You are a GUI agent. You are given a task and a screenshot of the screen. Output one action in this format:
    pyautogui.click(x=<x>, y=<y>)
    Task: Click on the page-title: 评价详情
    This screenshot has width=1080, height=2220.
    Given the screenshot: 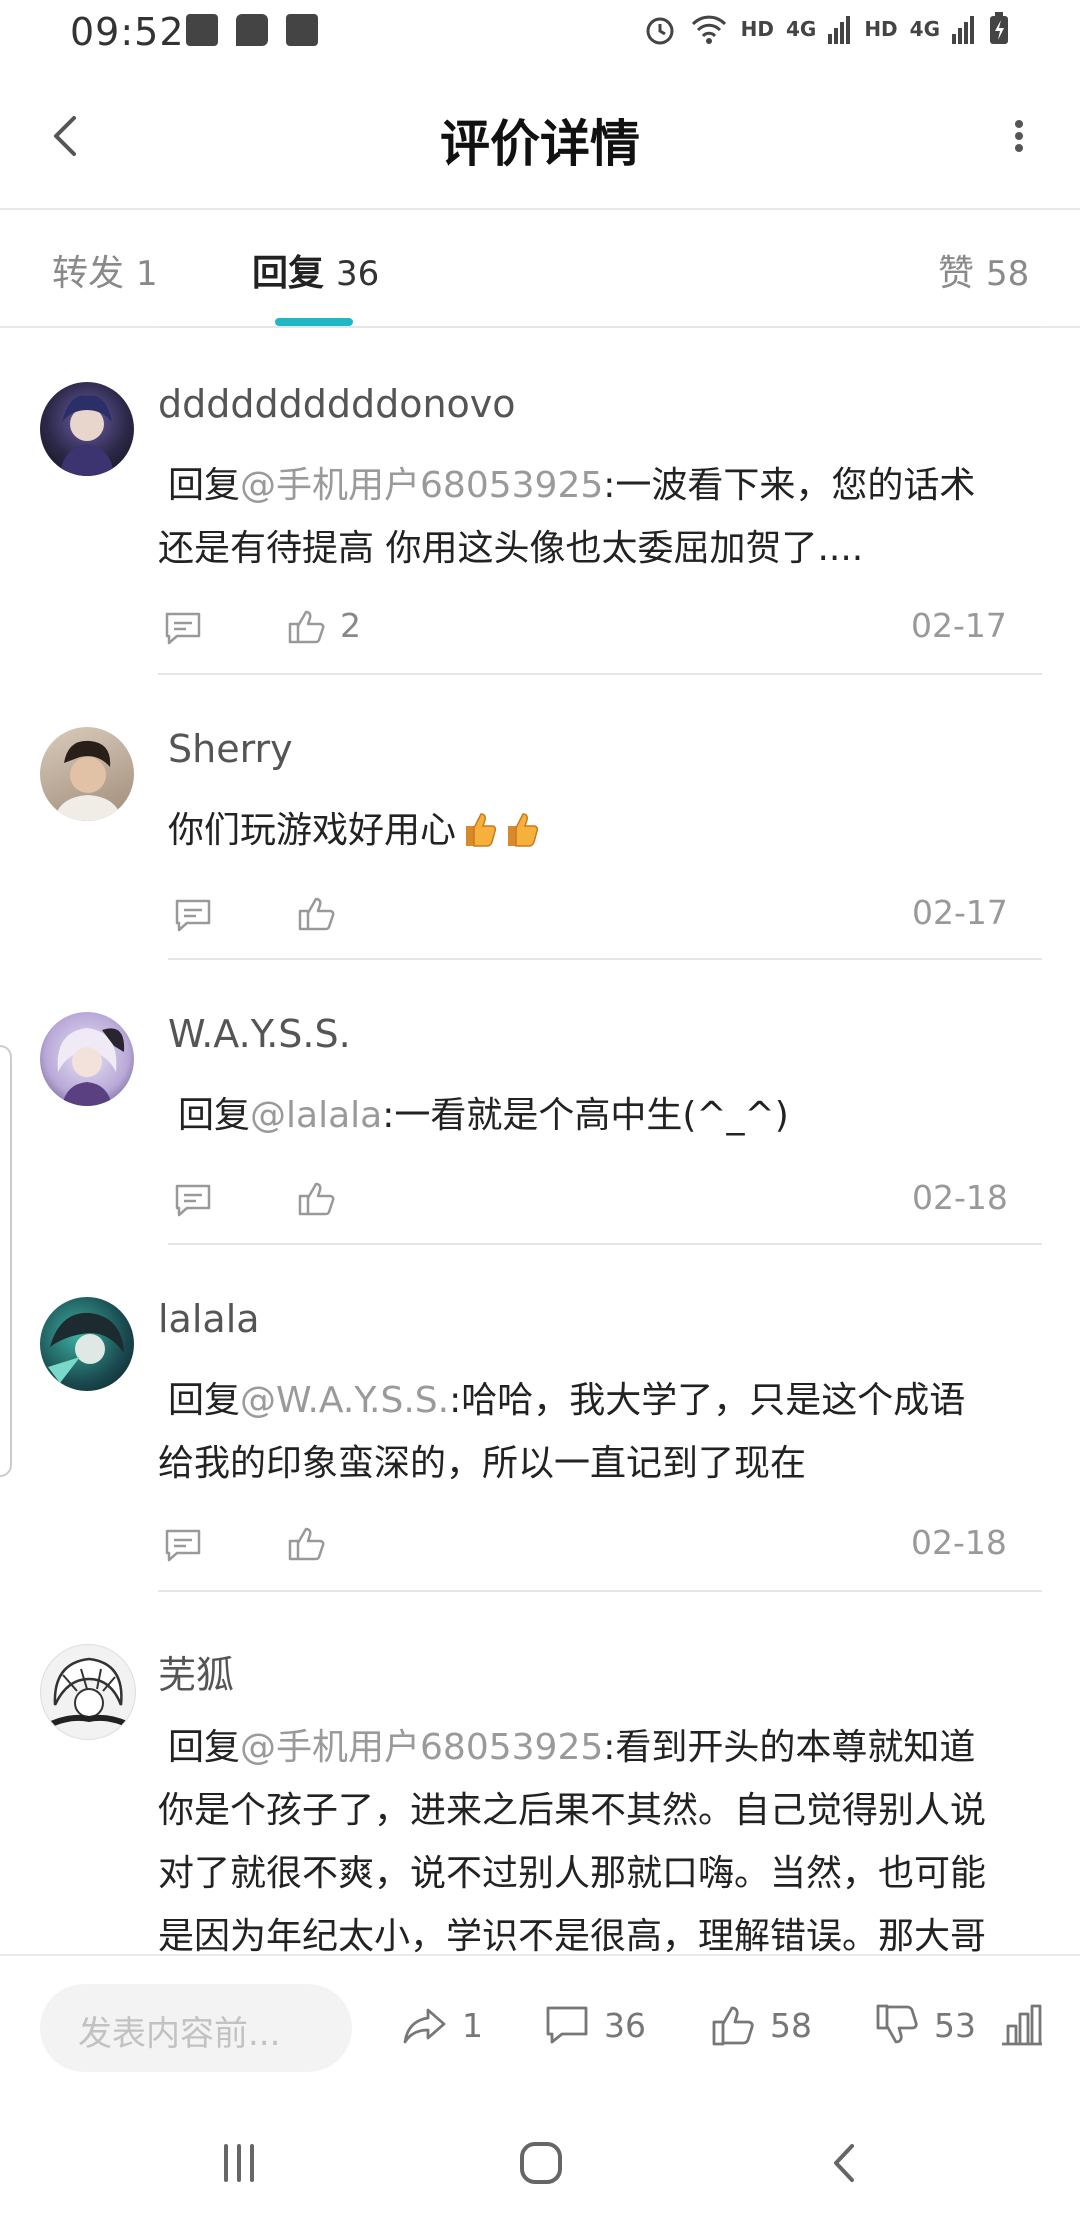 What is the action you would take?
    pyautogui.click(x=540, y=144)
    